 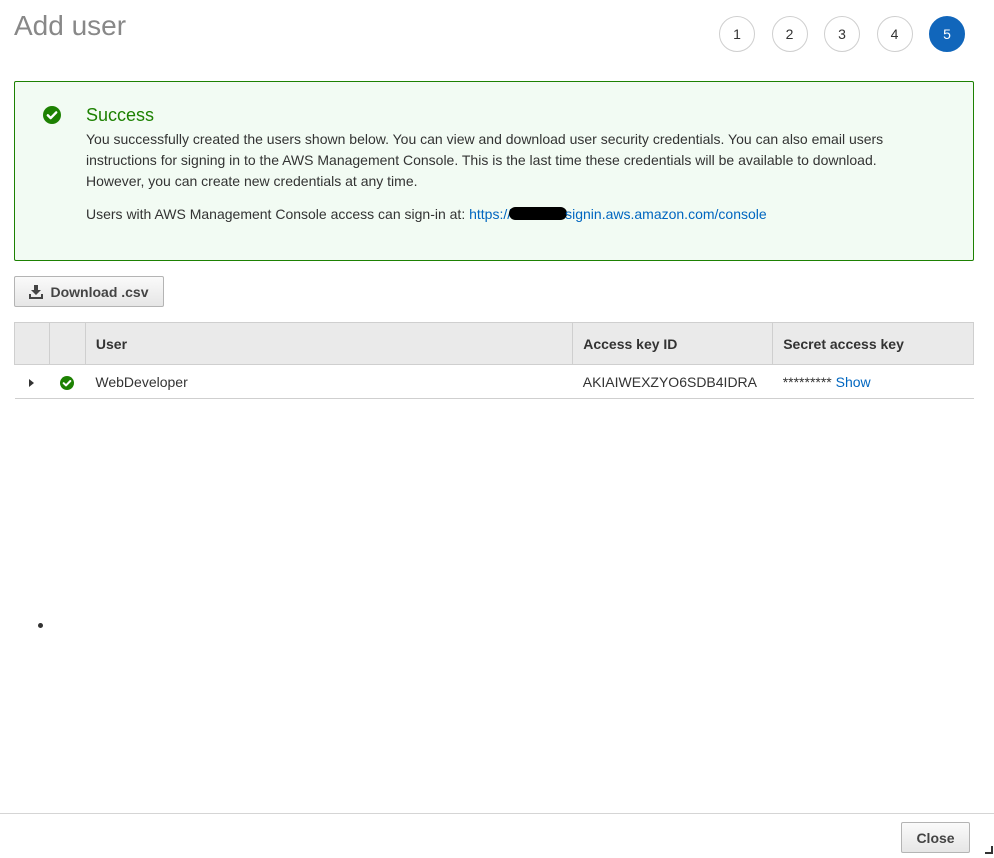 What do you see at coordinates (329, 381) in the screenshot?
I see `user-name-cell: WebDeveloper` at bounding box center [329, 381].